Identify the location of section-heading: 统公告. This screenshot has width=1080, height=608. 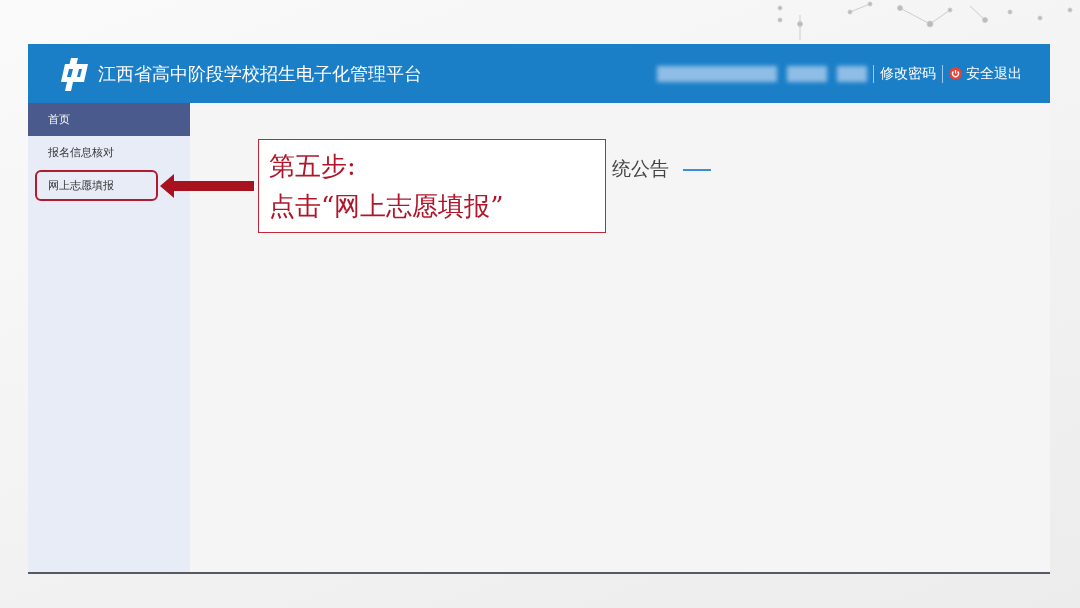
(640, 168).